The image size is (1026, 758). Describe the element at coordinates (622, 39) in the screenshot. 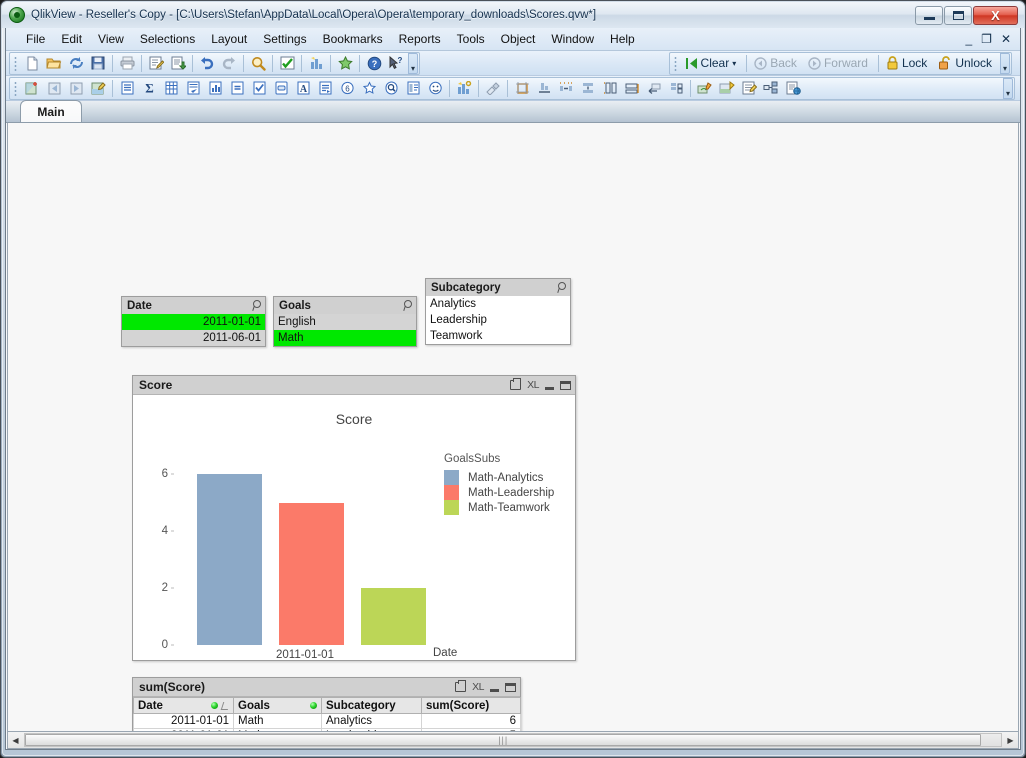

I see `menu-item-help: Help` at that location.